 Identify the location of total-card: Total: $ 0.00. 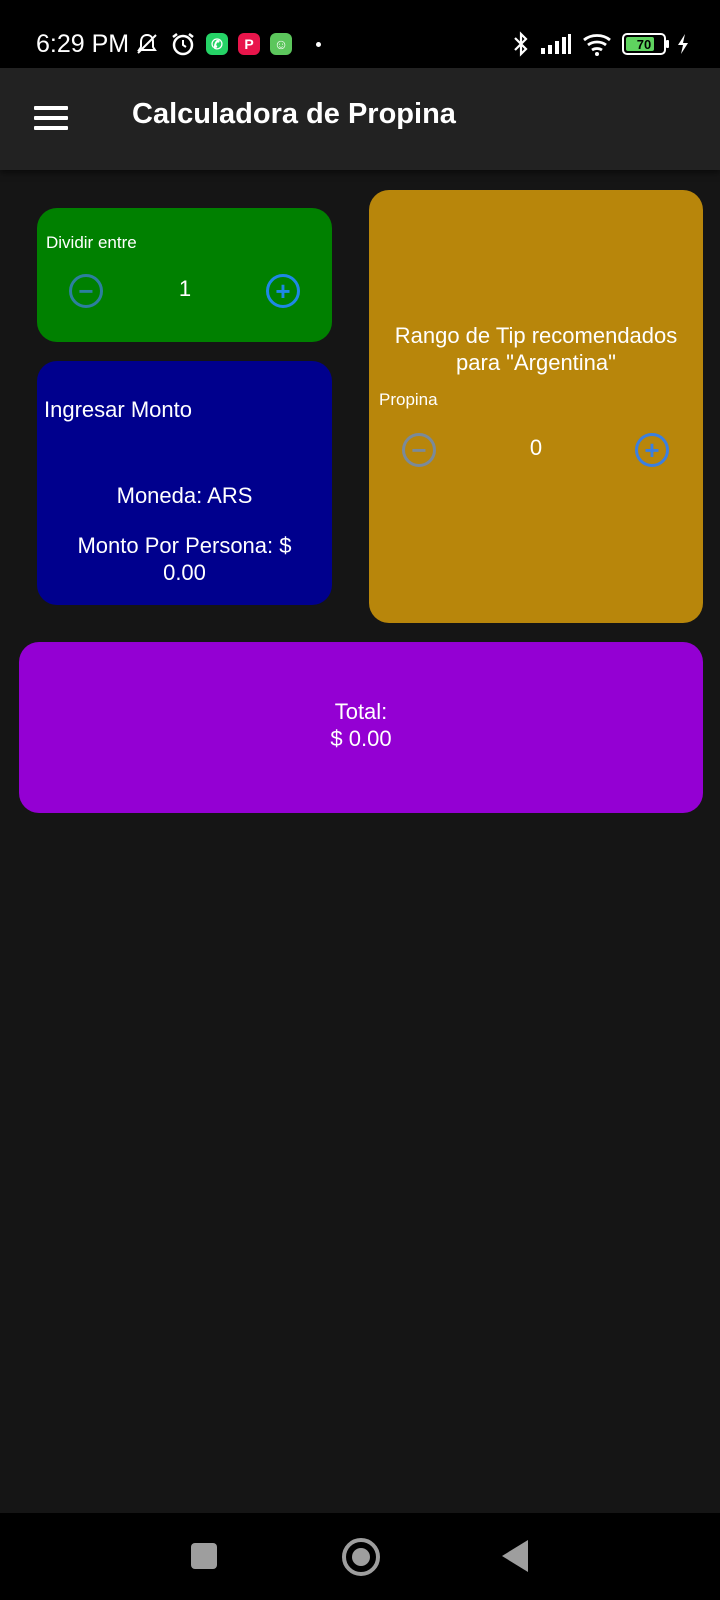
(361, 727).